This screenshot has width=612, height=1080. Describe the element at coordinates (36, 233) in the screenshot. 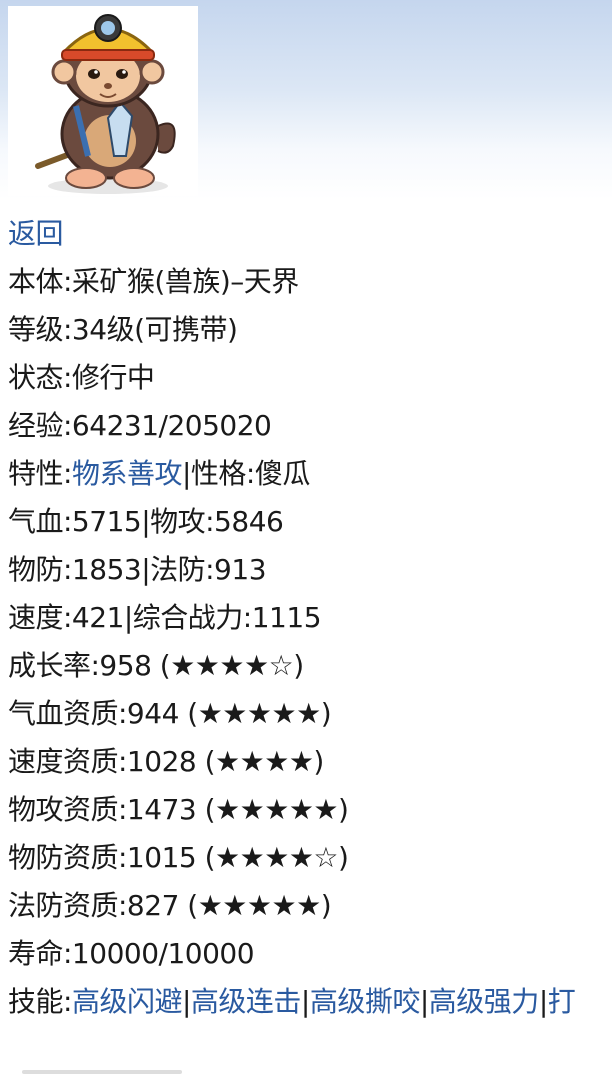

I see `back-link: 返回` at that location.